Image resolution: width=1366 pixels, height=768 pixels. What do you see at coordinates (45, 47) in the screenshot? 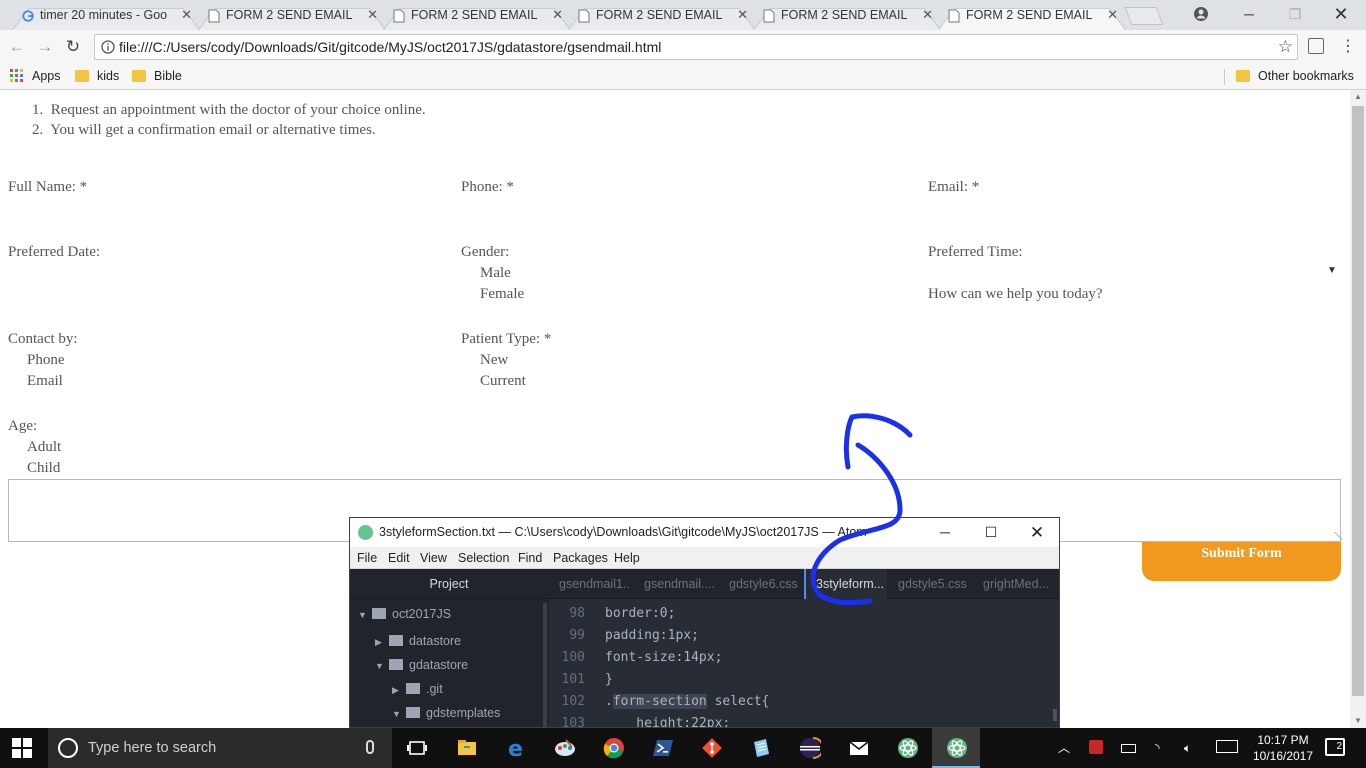
I see `forward-icon: →` at bounding box center [45, 47].